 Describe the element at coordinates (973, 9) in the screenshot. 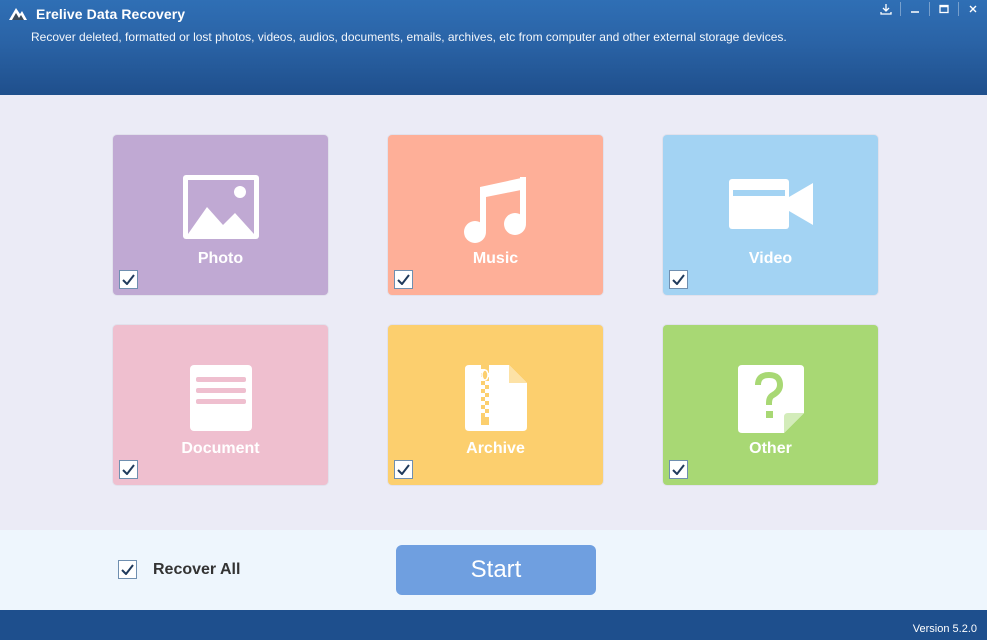

I see `close-icon` at that location.